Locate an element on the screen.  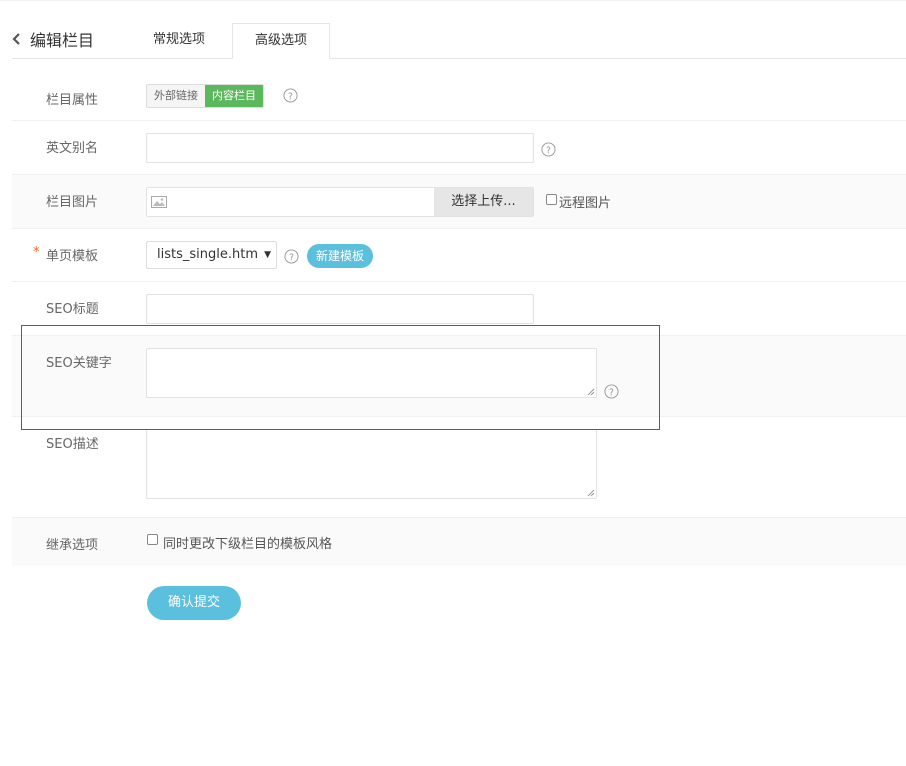
row-seo-title: SEO标题 is located at coordinates (459, 309).